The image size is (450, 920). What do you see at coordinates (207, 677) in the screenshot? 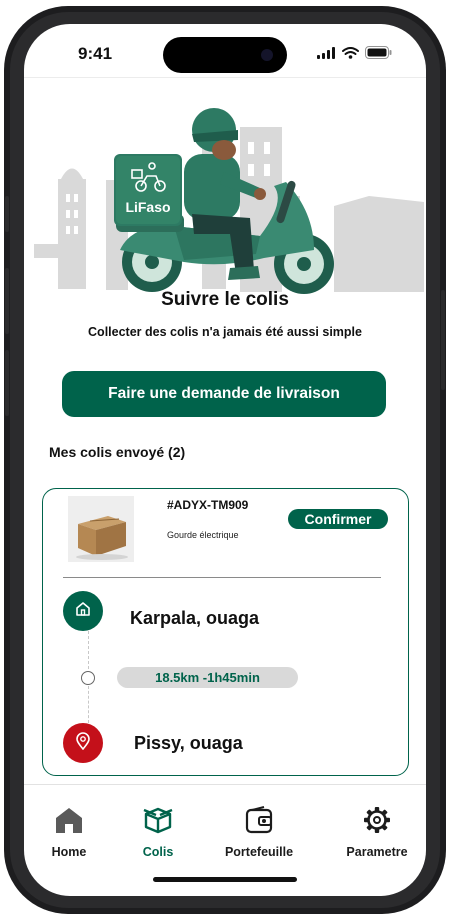
I see `distance-eta-badge: 18.5km -1h45min` at bounding box center [207, 677].